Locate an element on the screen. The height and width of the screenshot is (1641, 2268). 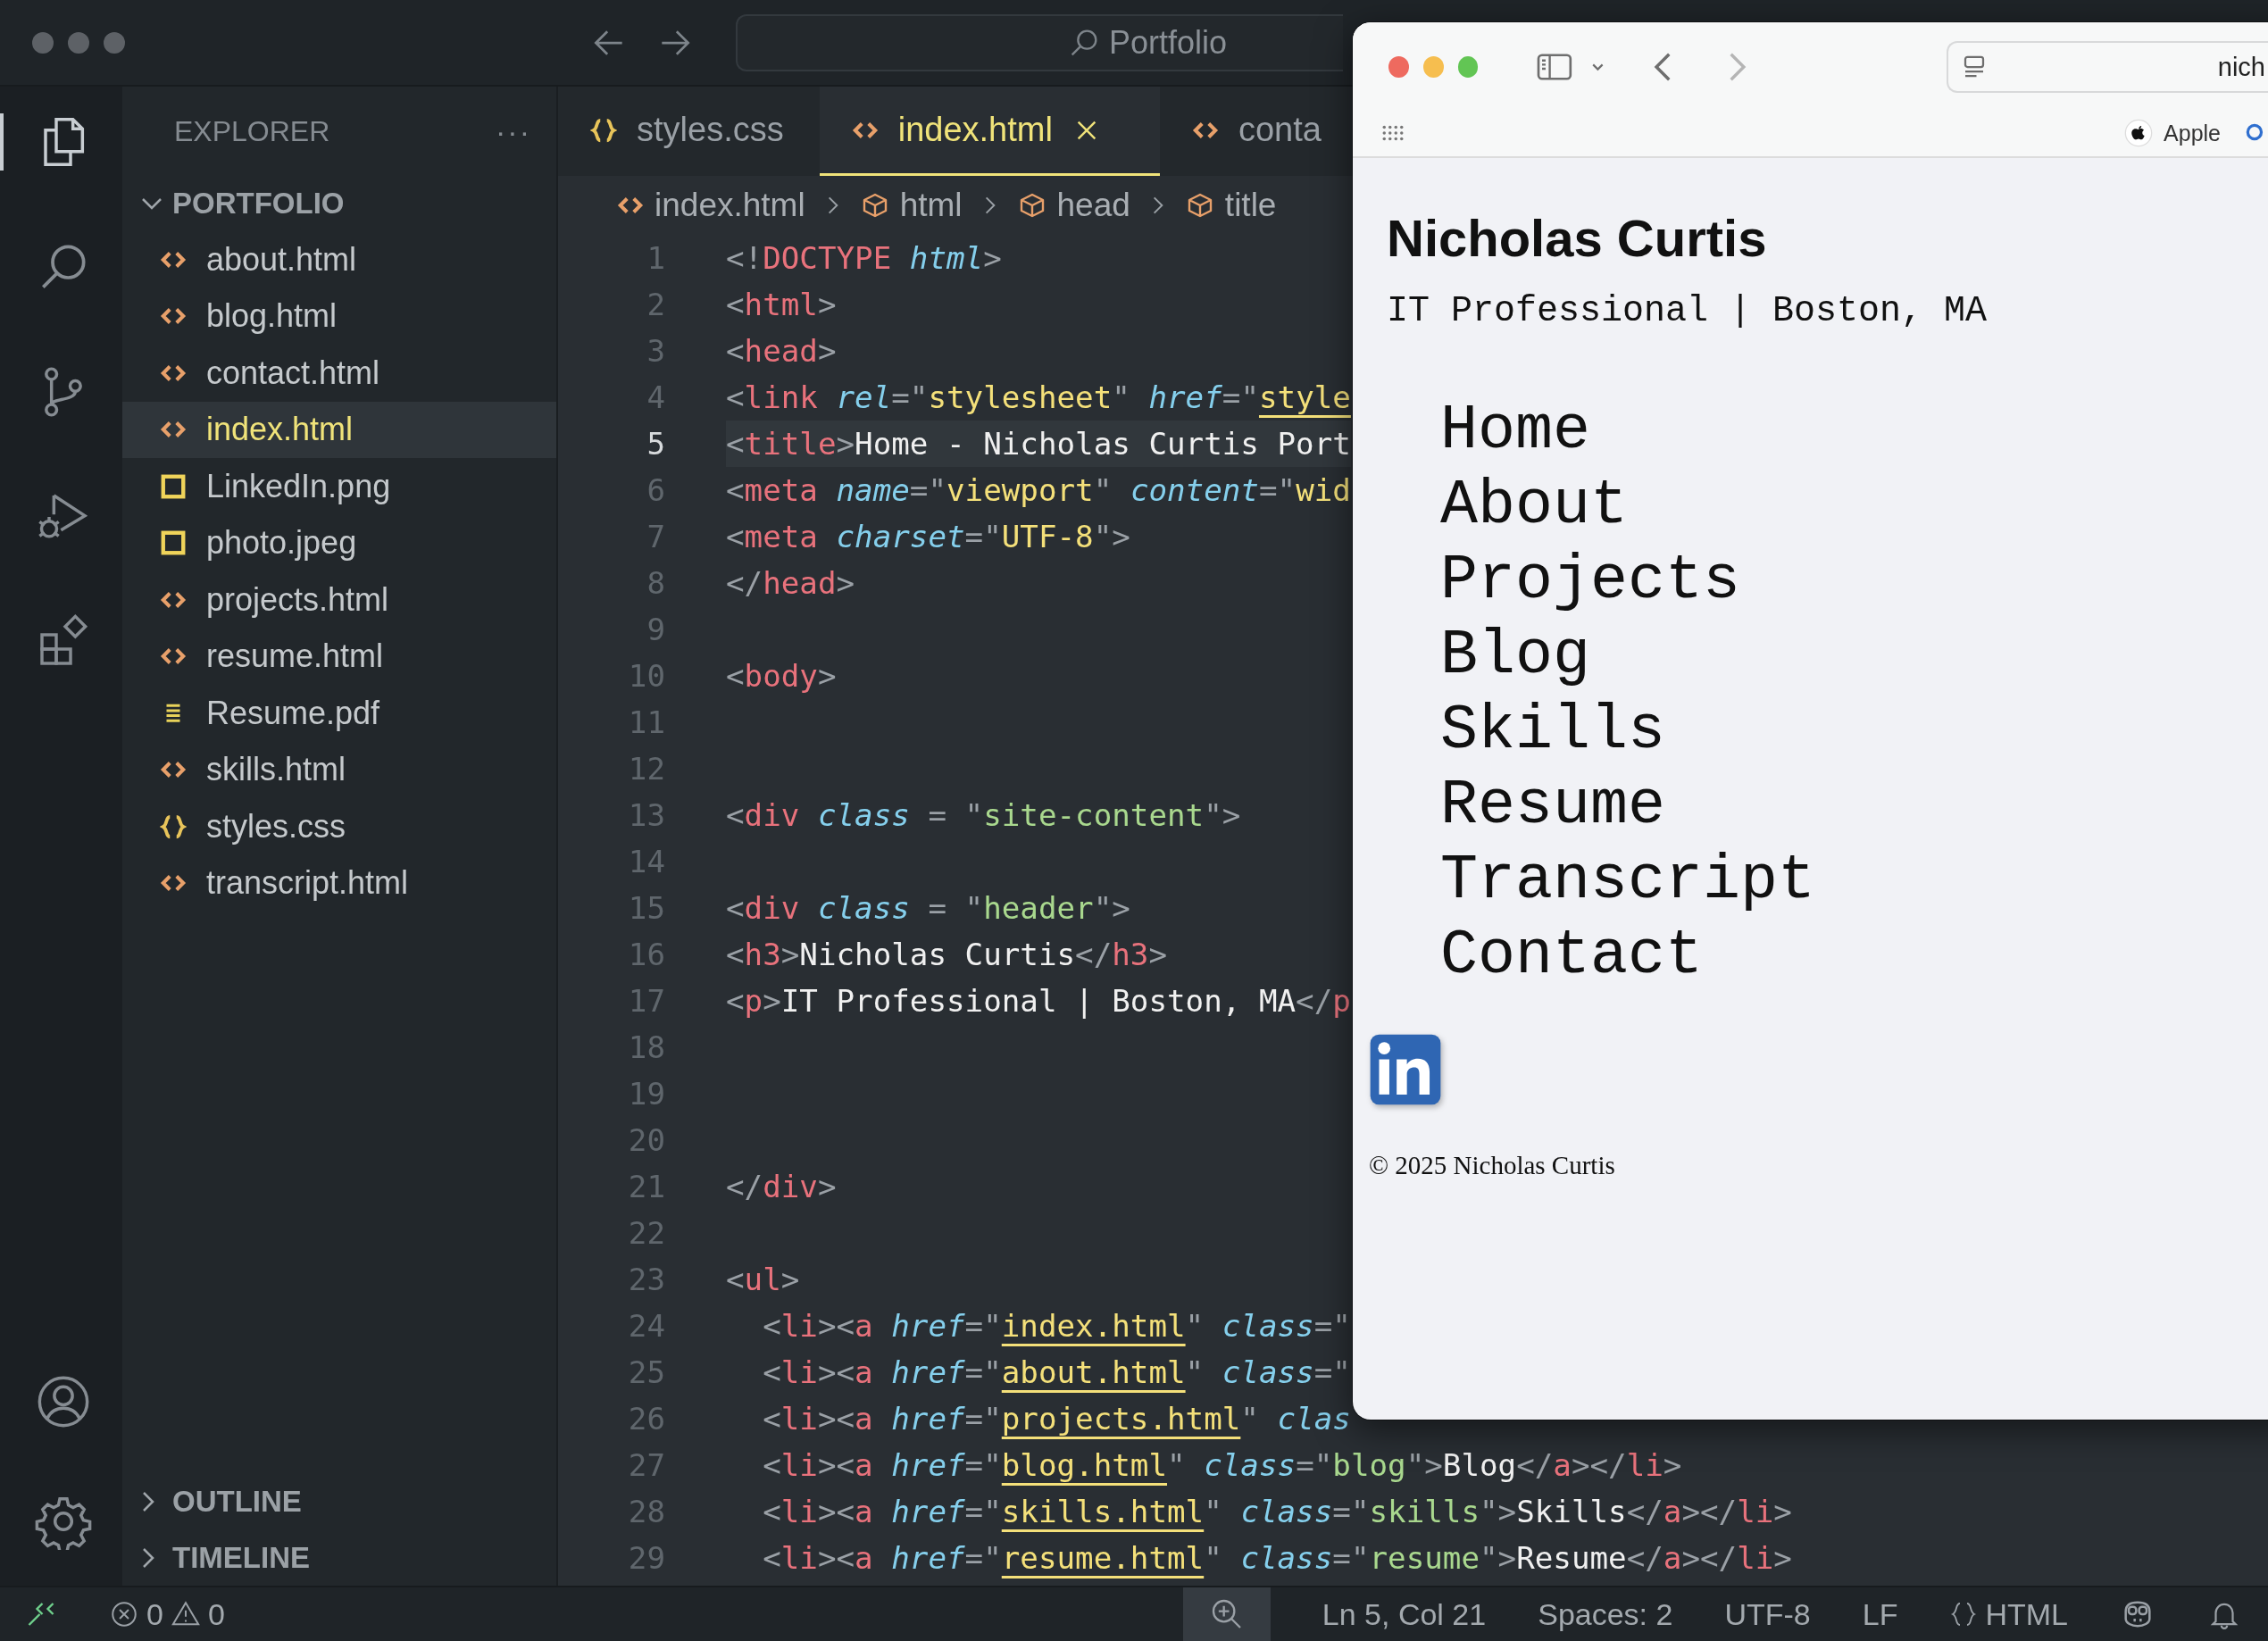
nav-link: Blog is located at coordinates (1515, 657).